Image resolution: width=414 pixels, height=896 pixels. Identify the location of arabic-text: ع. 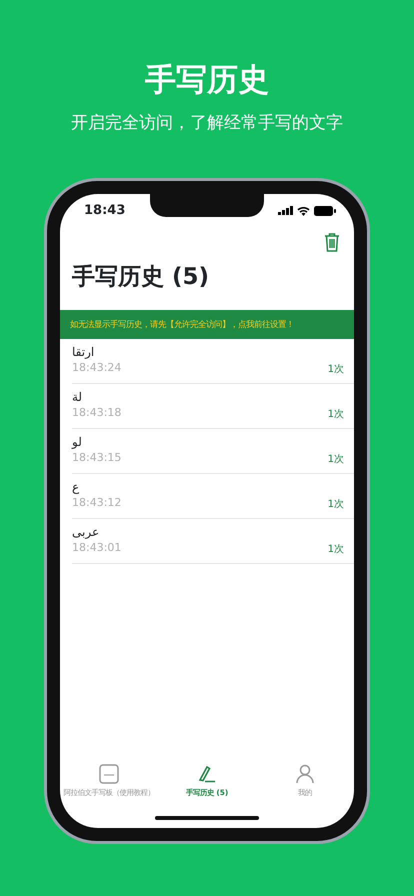
(76, 488).